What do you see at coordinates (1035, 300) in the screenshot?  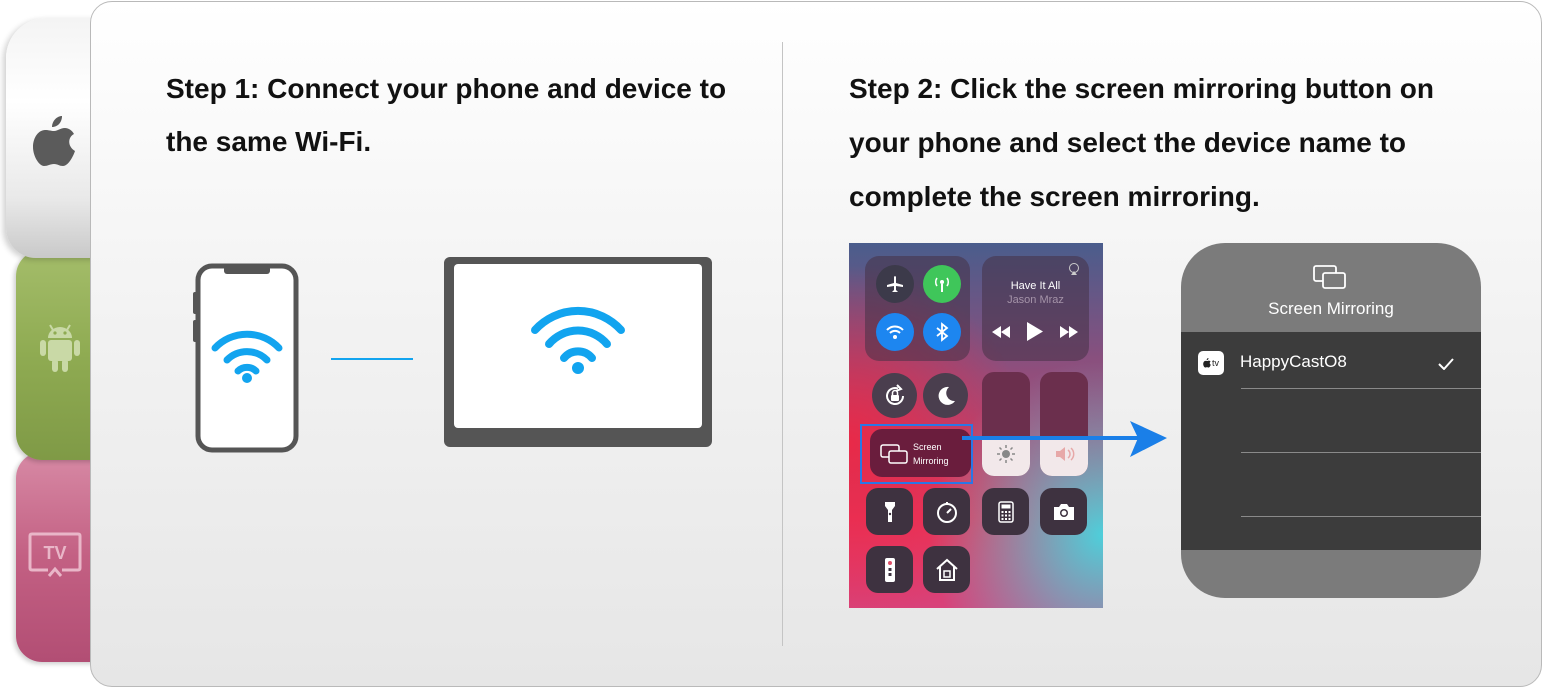 I see `now-playing-artist: Jason Mraz` at bounding box center [1035, 300].